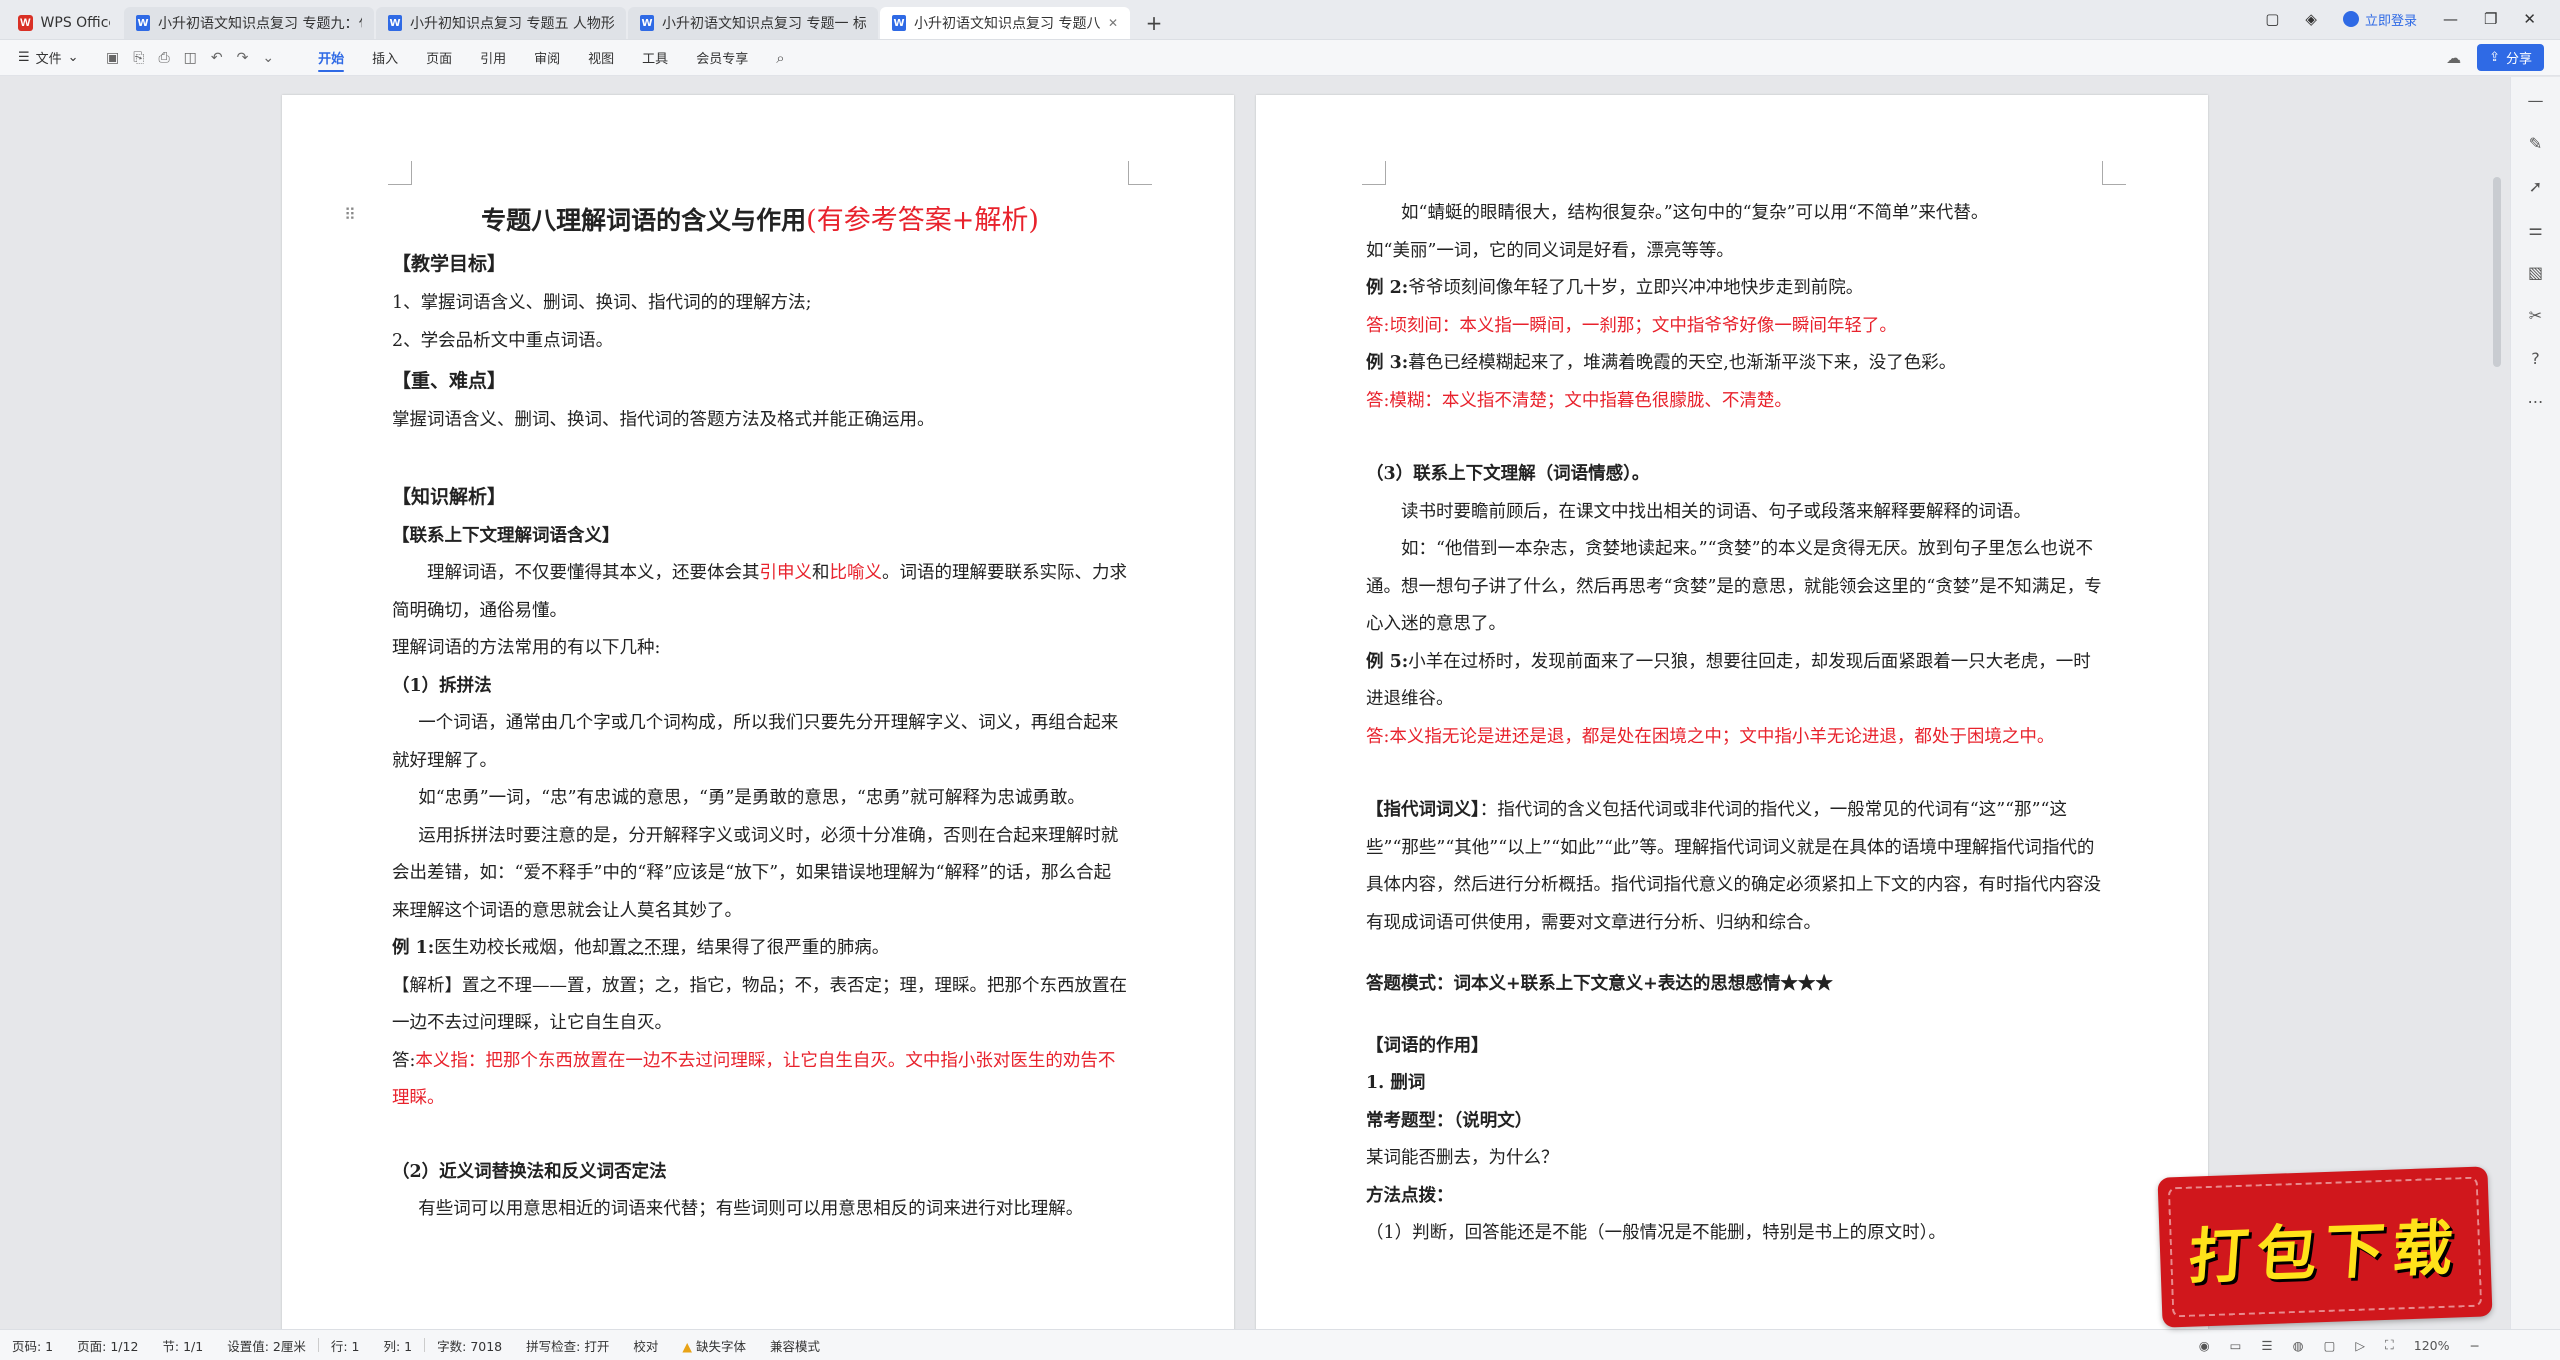 The width and height of the screenshot is (2560, 1360). Describe the element at coordinates (722, 58) in the screenshot. I see `ribbon-tab-member: 会员专享` at that location.